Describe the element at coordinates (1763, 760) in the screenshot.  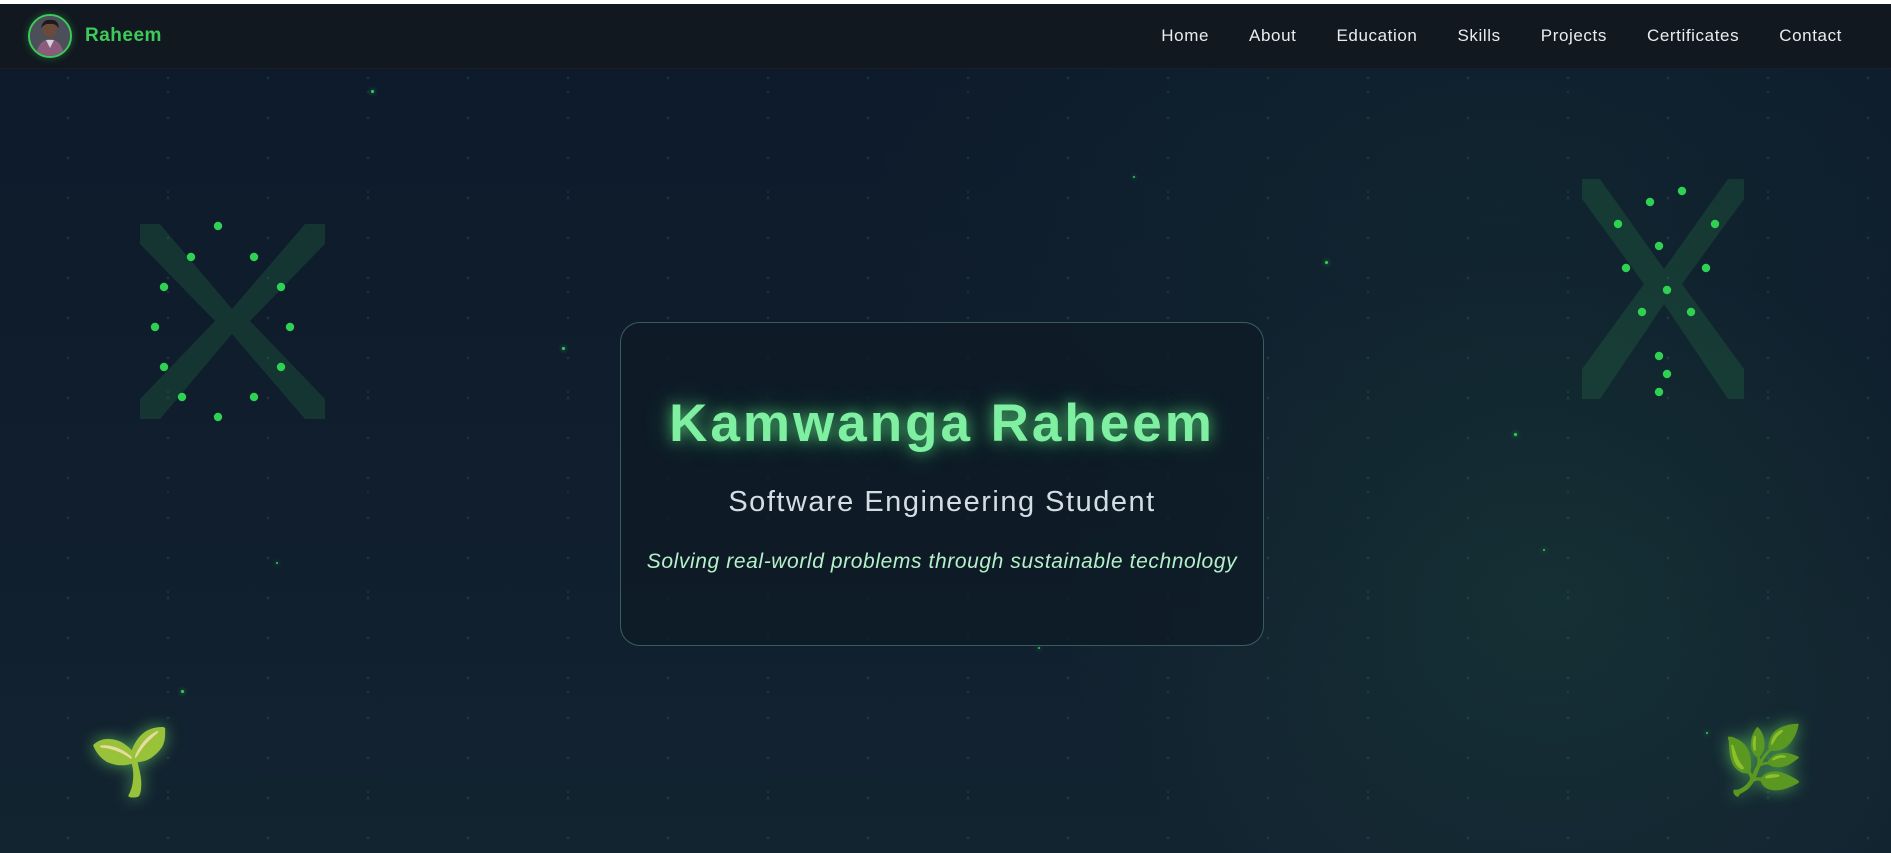
I see `herb-icon: 🌿` at that location.